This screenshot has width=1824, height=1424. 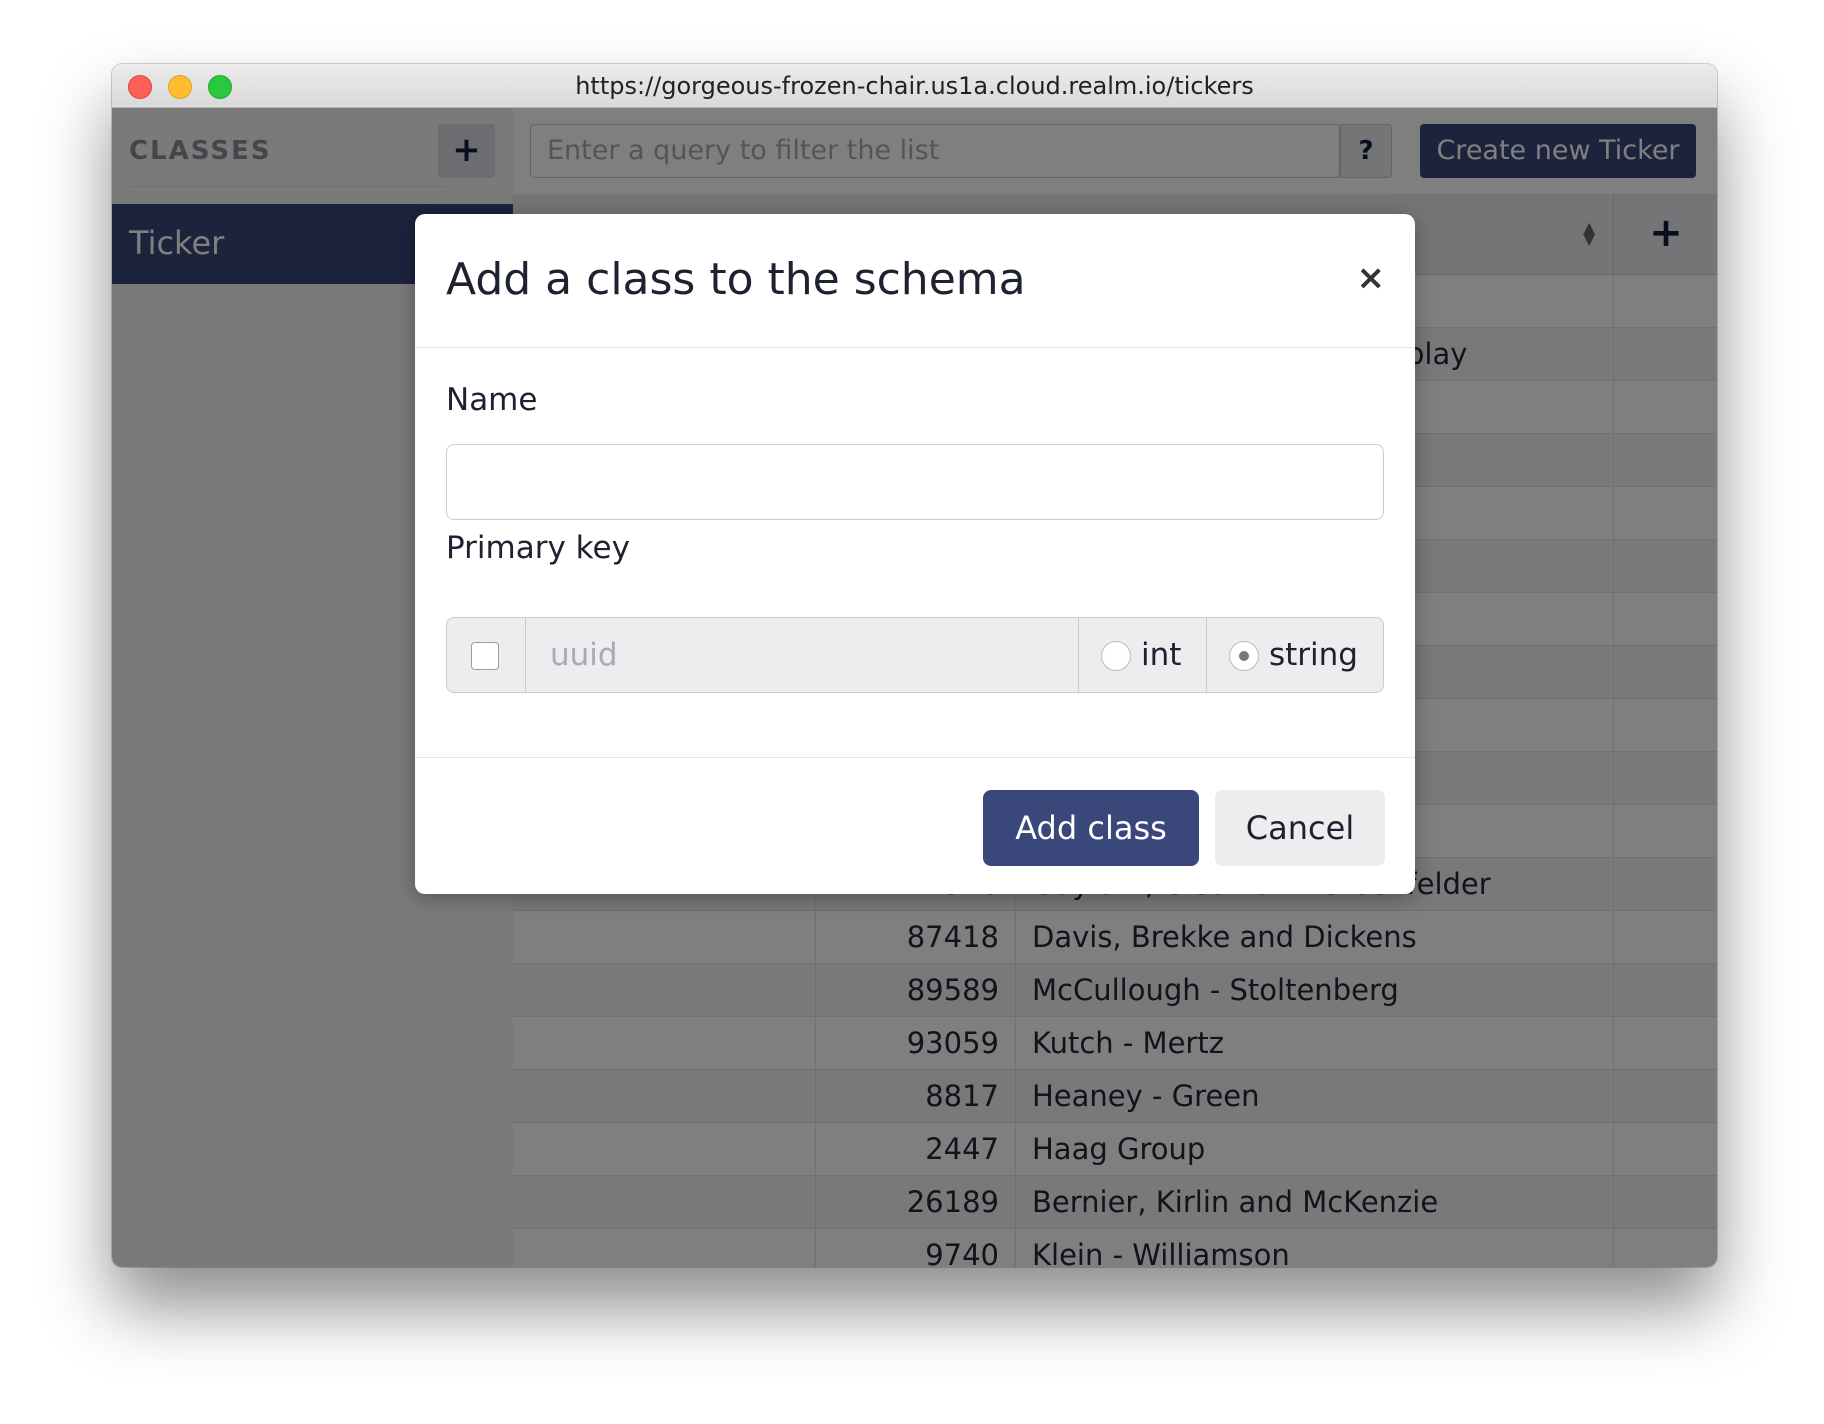 I want to click on primary-key-toggle-cell, so click(x=486, y=655).